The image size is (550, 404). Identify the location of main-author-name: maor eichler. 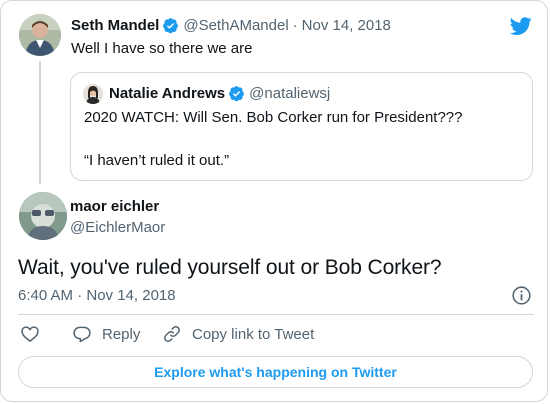
(114, 206).